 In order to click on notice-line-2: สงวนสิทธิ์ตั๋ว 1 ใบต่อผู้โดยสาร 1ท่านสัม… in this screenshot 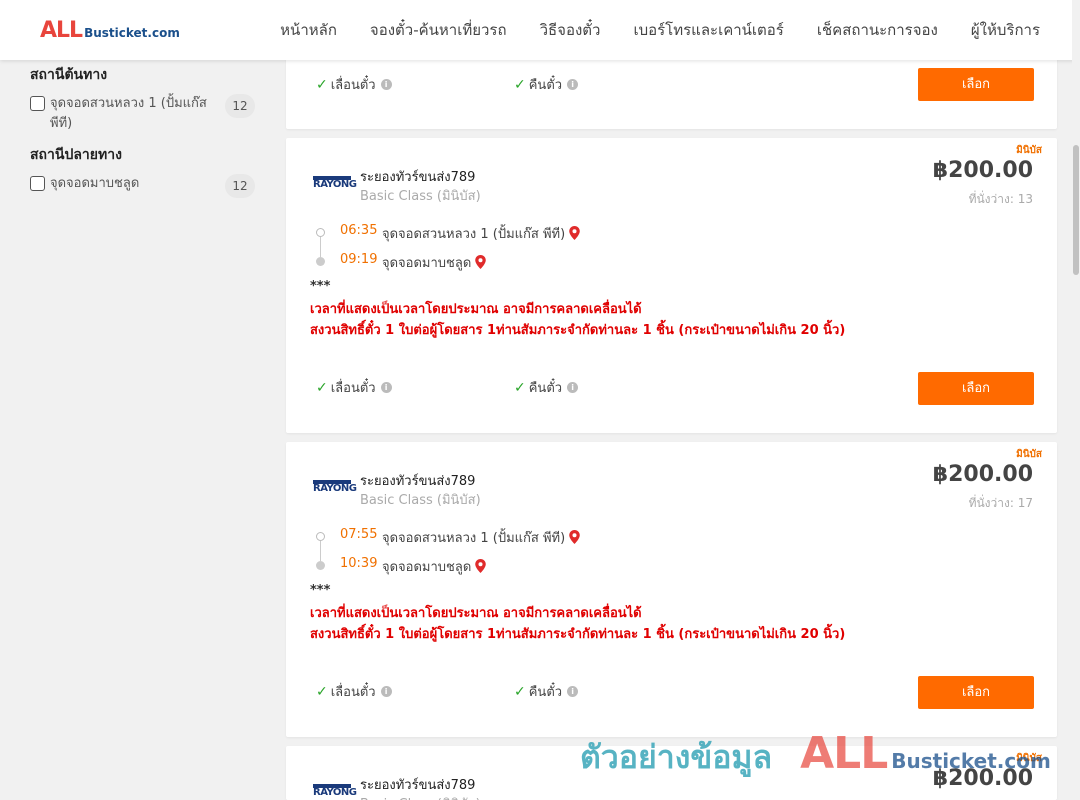, I will do `click(578, 634)`.